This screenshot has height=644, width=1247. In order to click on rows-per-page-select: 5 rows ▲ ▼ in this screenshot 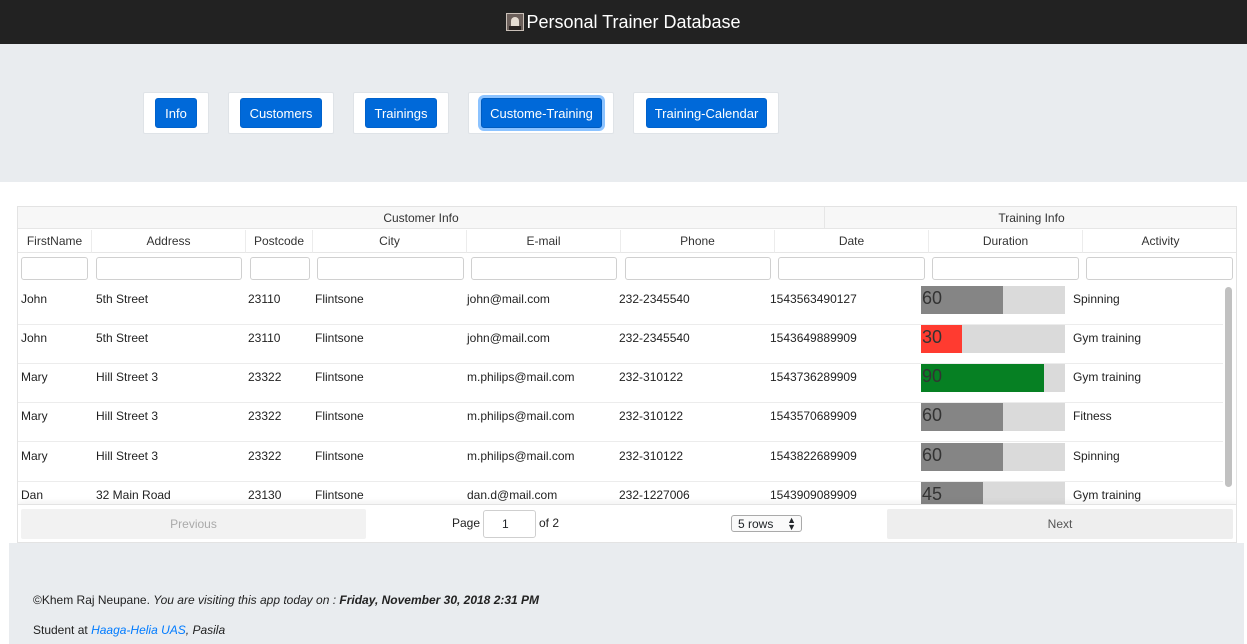, I will do `click(766, 523)`.